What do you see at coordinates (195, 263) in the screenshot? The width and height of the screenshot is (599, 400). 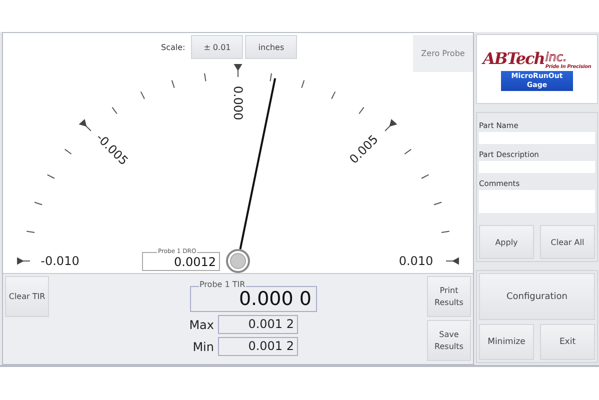 I see `dro-value: 0.0012` at bounding box center [195, 263].